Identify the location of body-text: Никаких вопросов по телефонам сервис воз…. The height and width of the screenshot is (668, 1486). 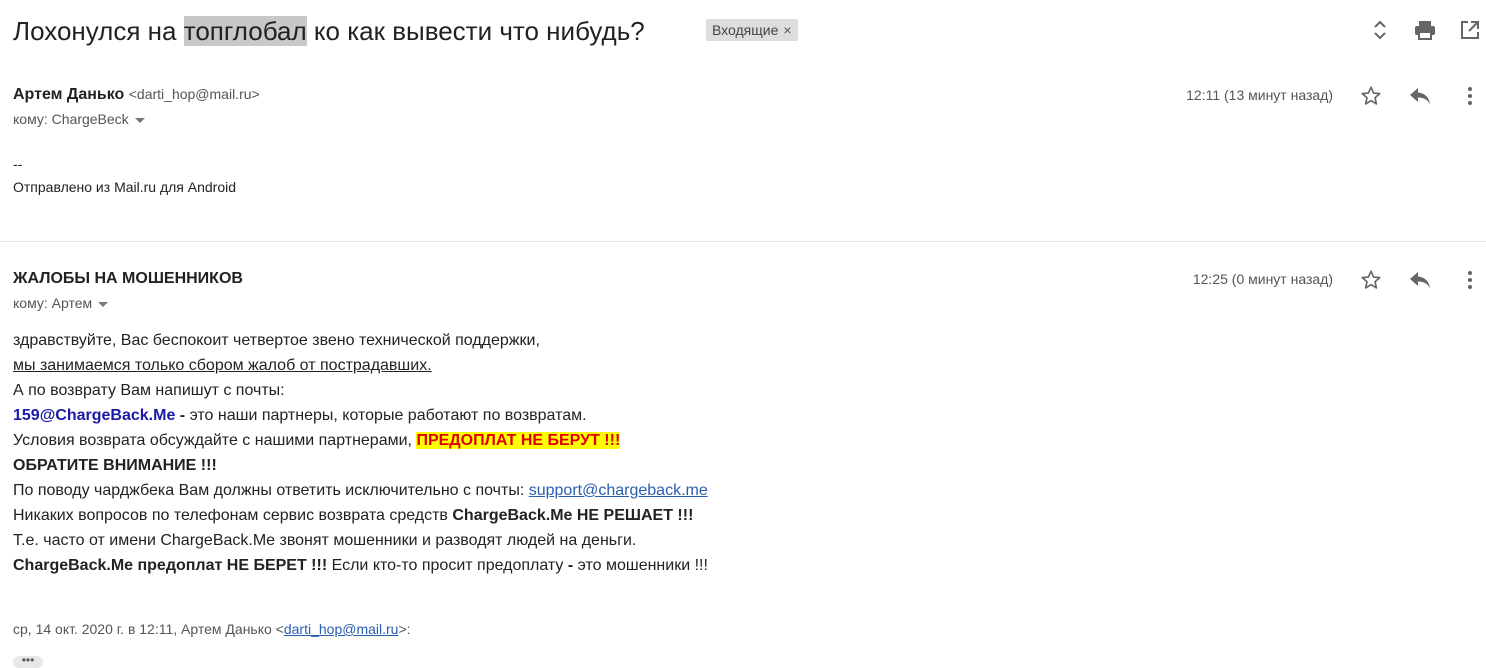
(233, 515).